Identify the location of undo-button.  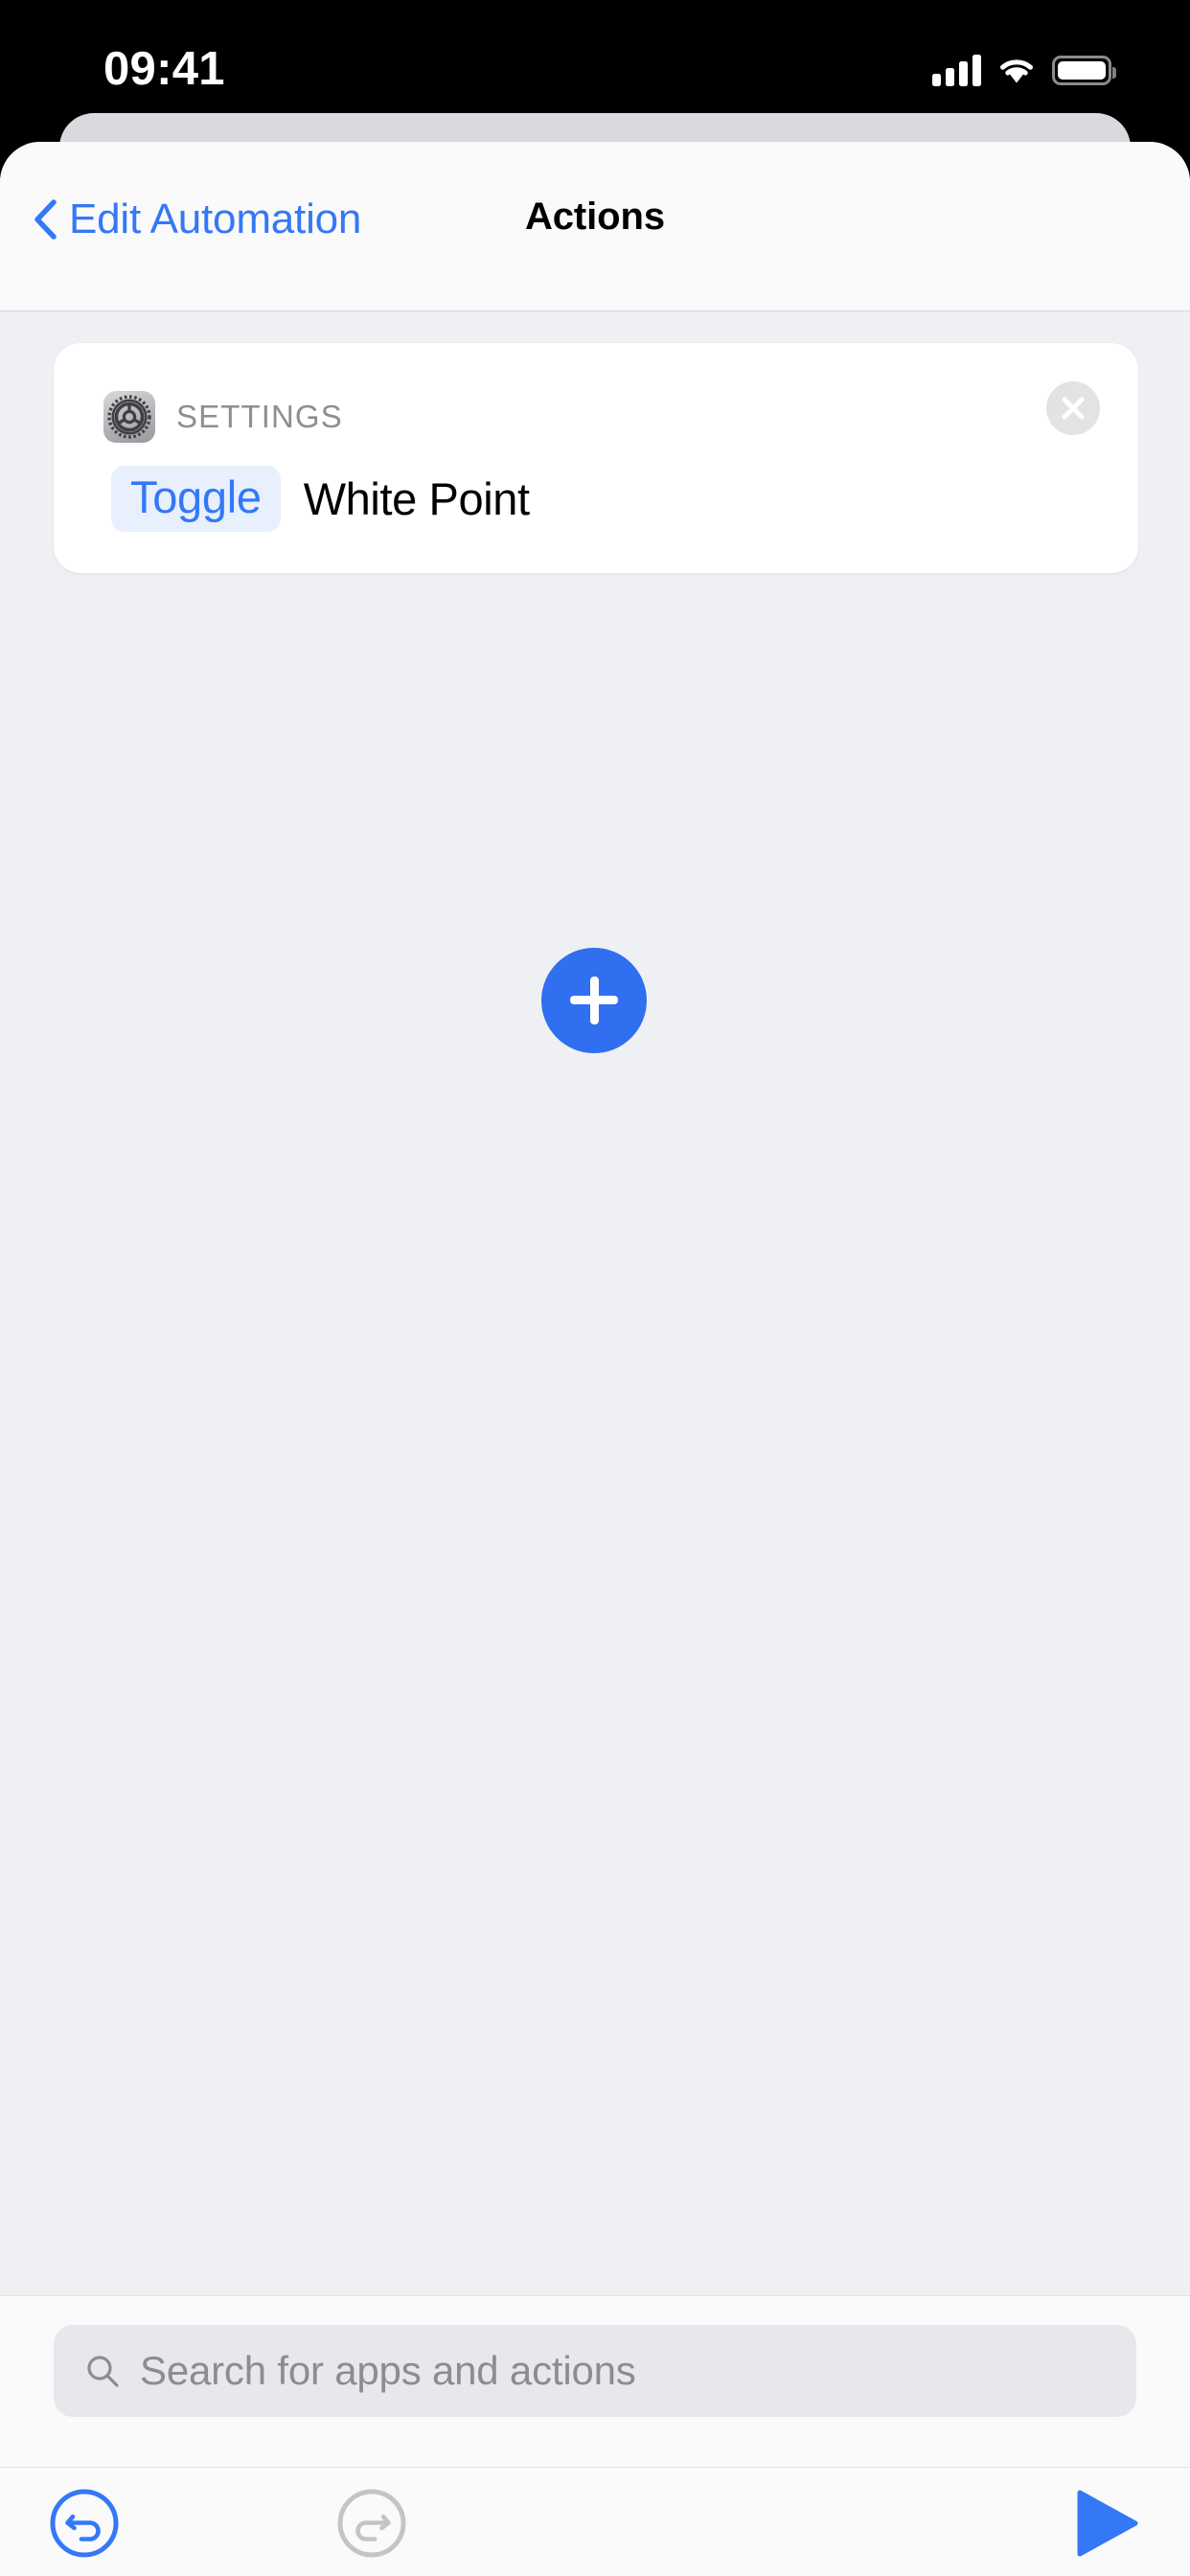
(85, 2523).